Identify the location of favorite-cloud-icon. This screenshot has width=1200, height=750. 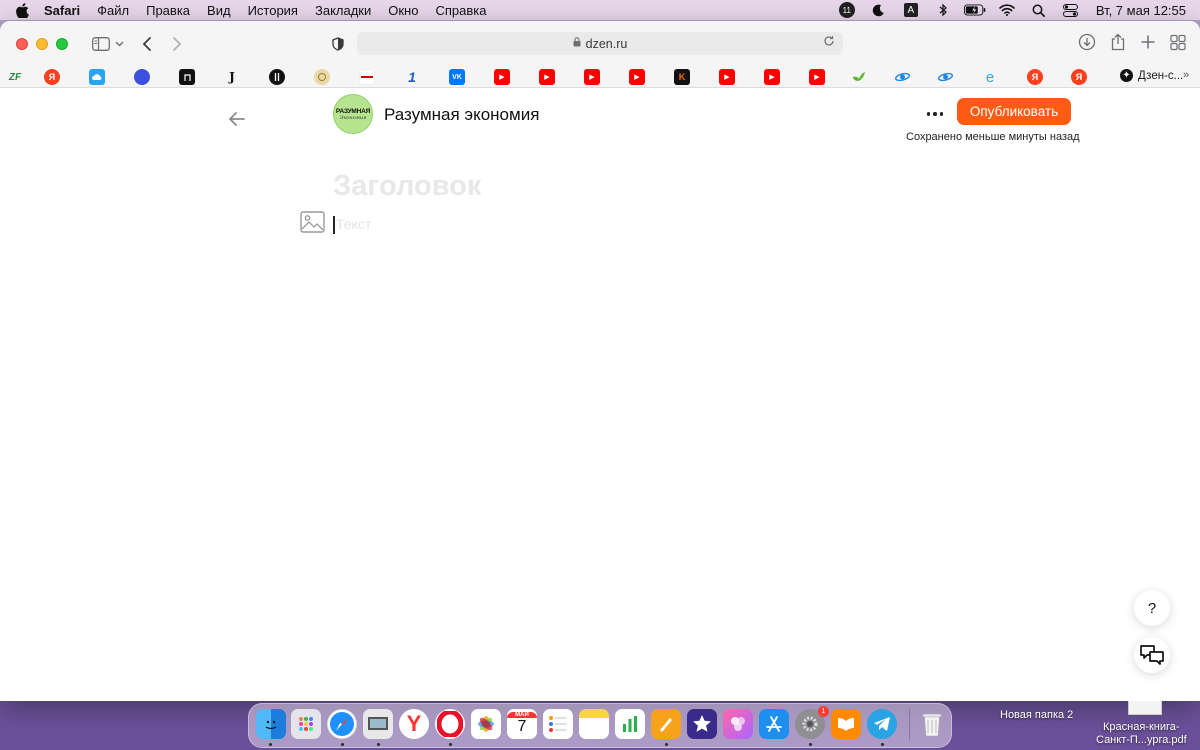
(97, 77).